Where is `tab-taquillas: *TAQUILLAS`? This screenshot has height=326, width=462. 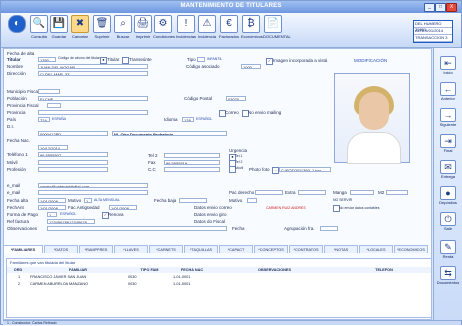
tab-taquillas: *TAQUILLAS is located at coordinates (201, 249).